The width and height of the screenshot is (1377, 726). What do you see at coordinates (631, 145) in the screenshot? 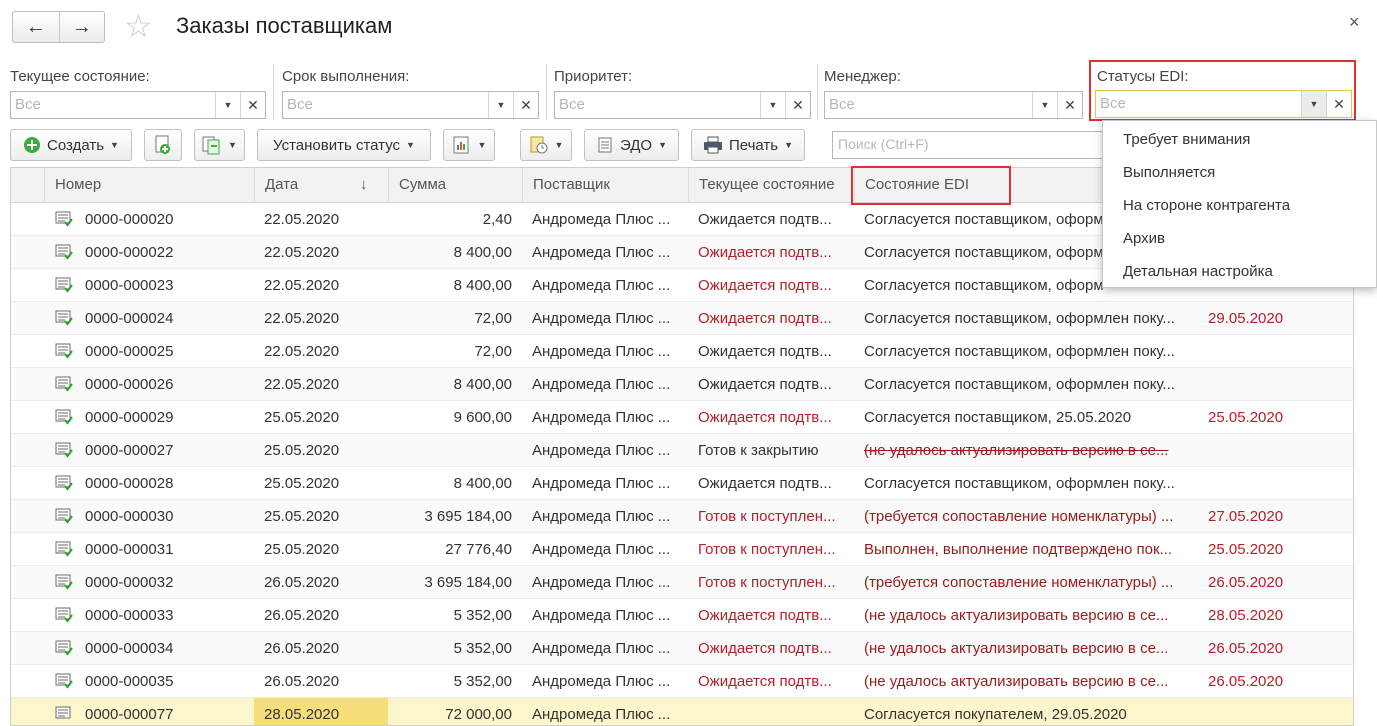
I see `edo-button: ЭДО ▼` at bounding box center [631, 145].